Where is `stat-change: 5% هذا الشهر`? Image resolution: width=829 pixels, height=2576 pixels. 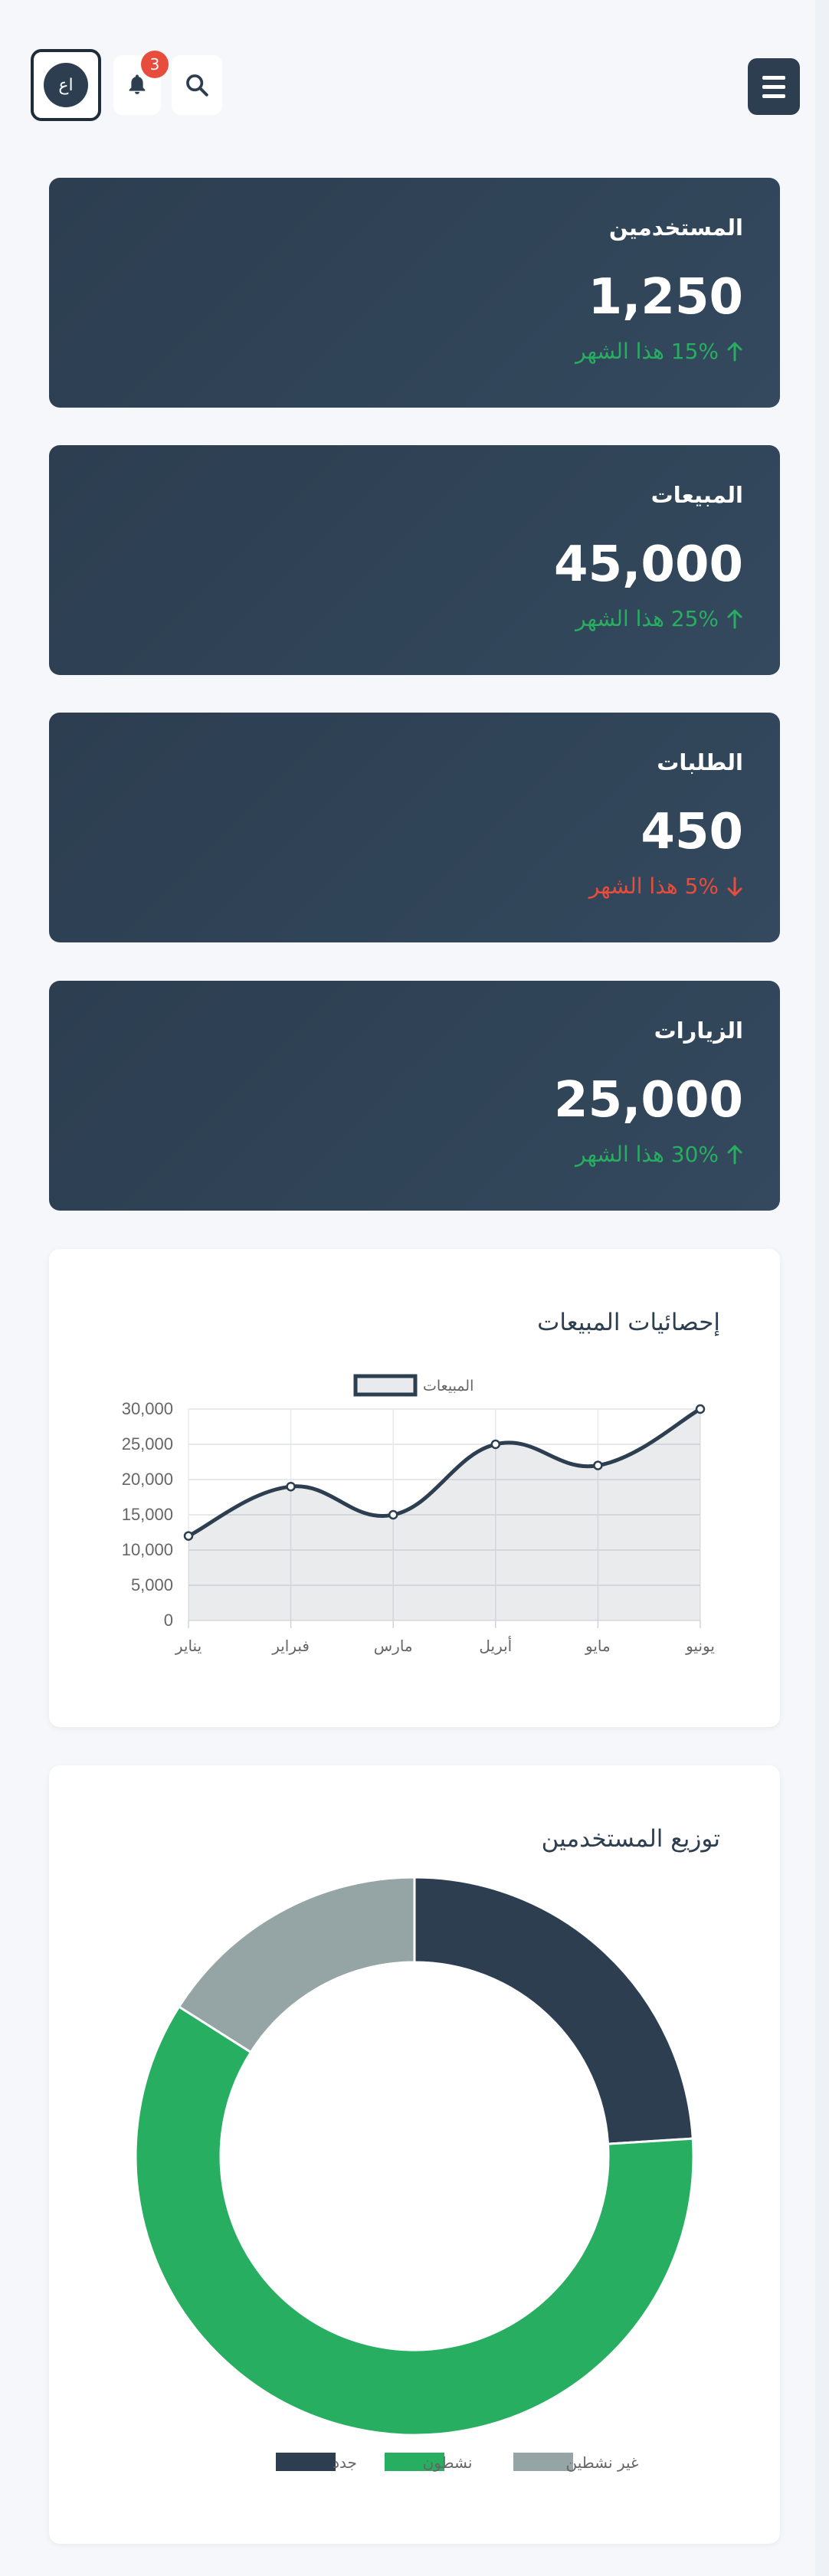 stat-change: 5% هذا الشهر is located at coordinates (414, 886).